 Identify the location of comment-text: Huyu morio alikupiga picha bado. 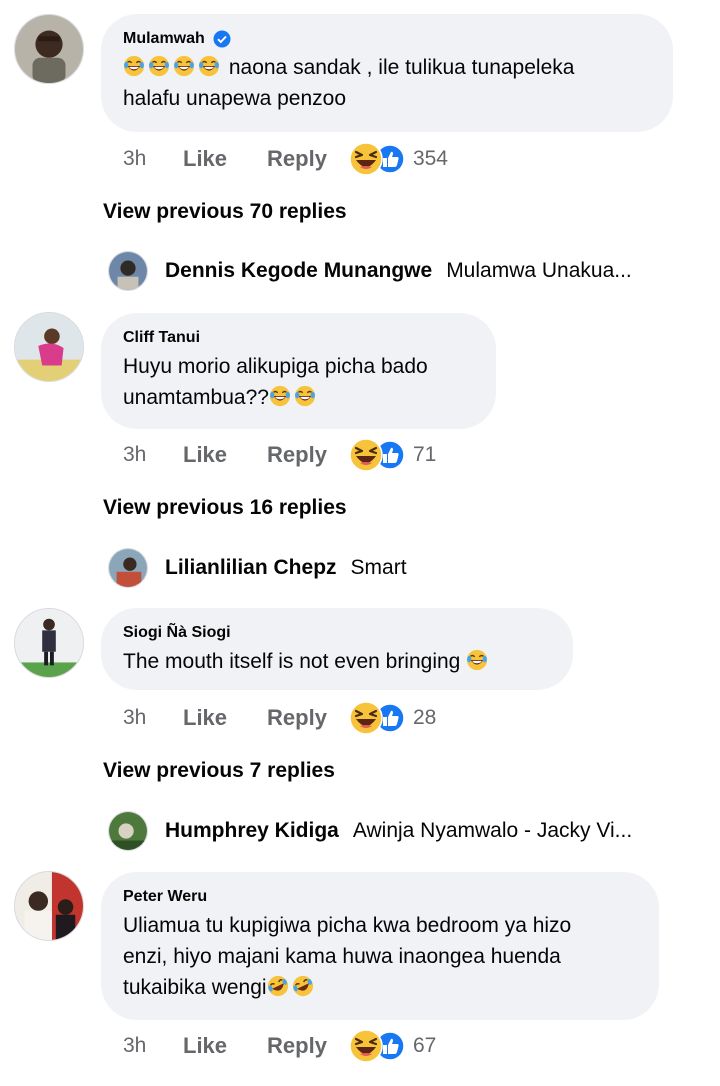
(275, 366).